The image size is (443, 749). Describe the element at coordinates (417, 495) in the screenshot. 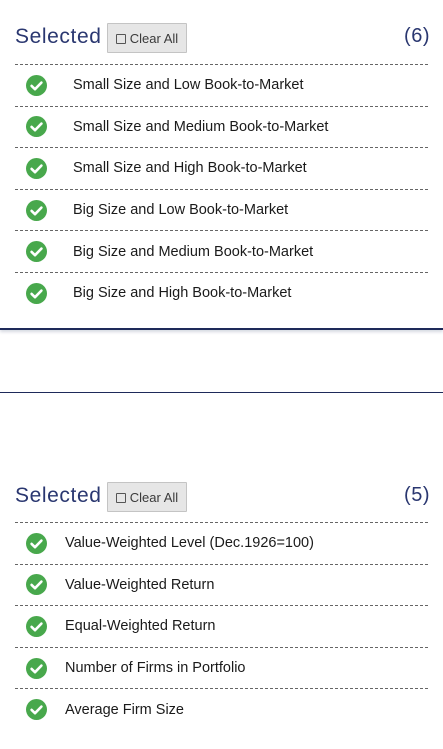

I see `selected-count: (5)` at that location.